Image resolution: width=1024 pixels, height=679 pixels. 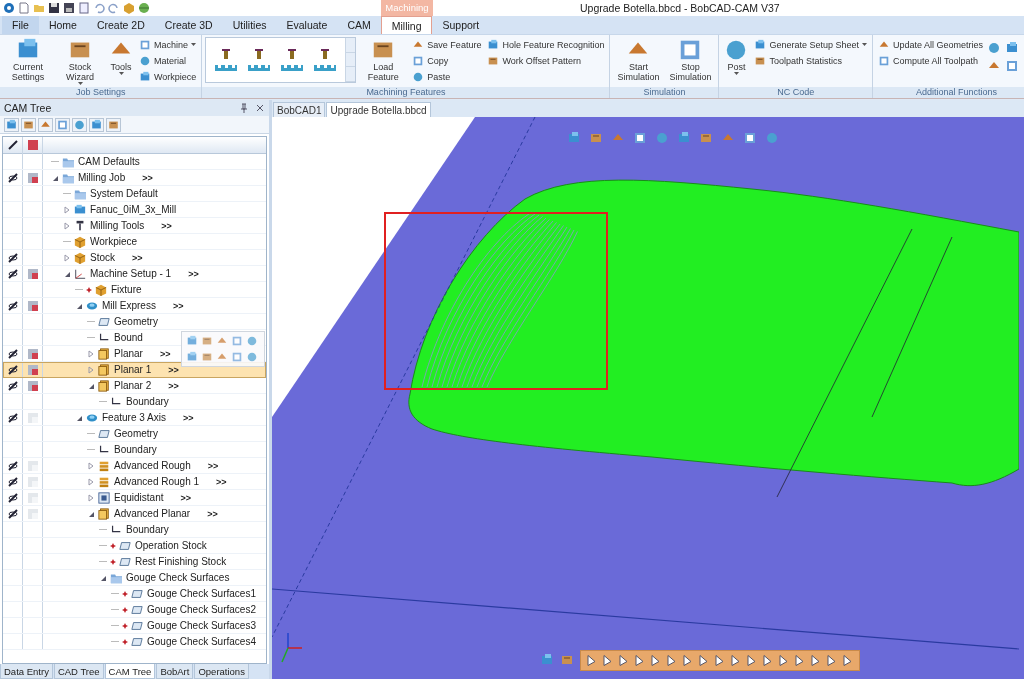 What do you see at coordinates (26, 671) in the screenshot?
I see `panel-tab: Data Entry` at bounding box center [26, 671].